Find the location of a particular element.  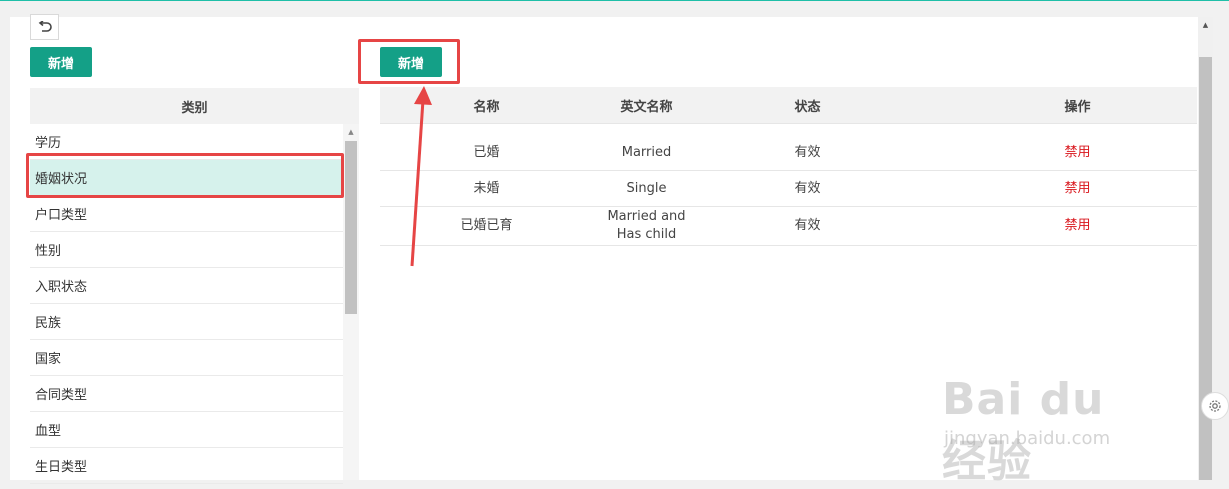

annotation-highlight-add-button is located at coordinates (409, 61).